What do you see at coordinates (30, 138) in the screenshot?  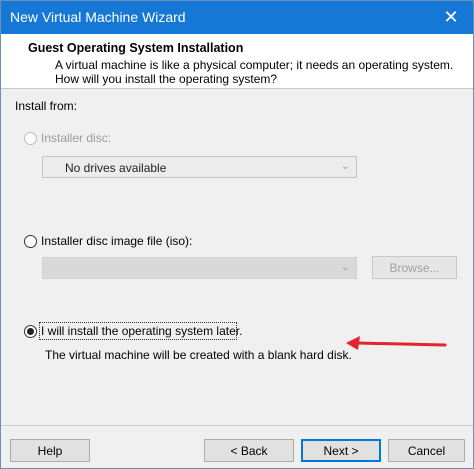 I see `installer-disc-radio` at bounding box center [30, 138].